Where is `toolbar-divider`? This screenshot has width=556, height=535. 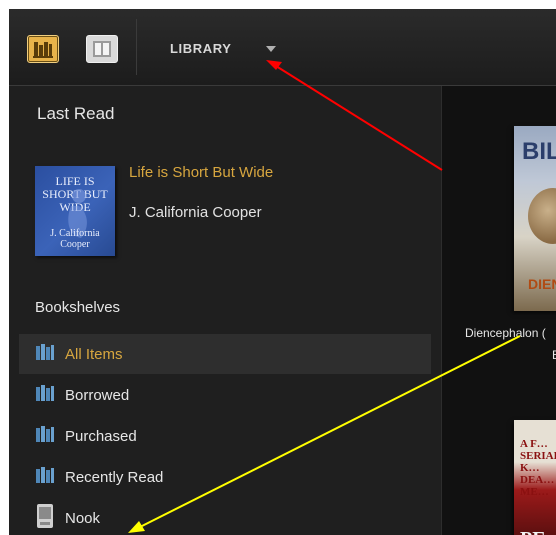 toolbar-divider is located at coordinates (136, 47).